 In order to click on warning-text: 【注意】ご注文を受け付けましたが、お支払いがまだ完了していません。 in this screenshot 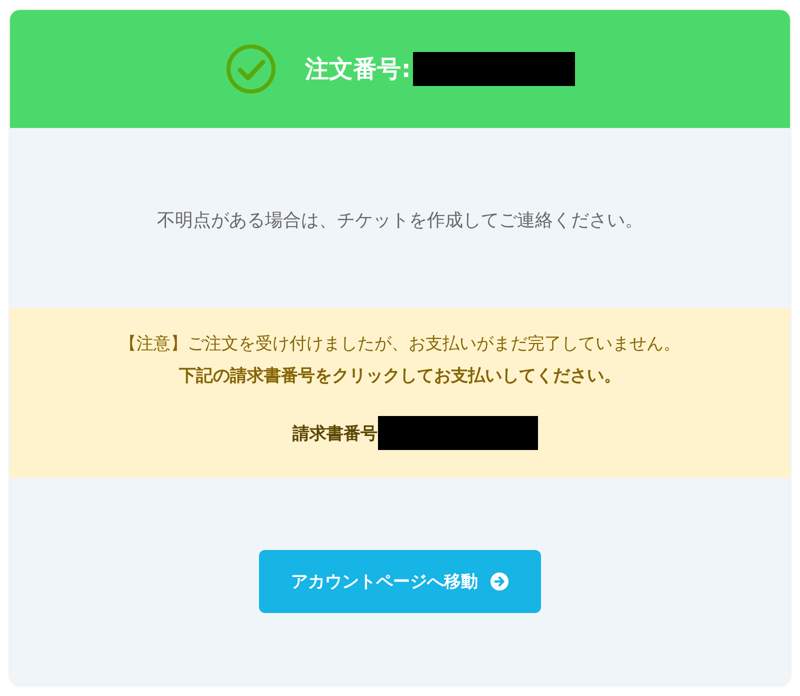, I will do `click(400, 344)`.